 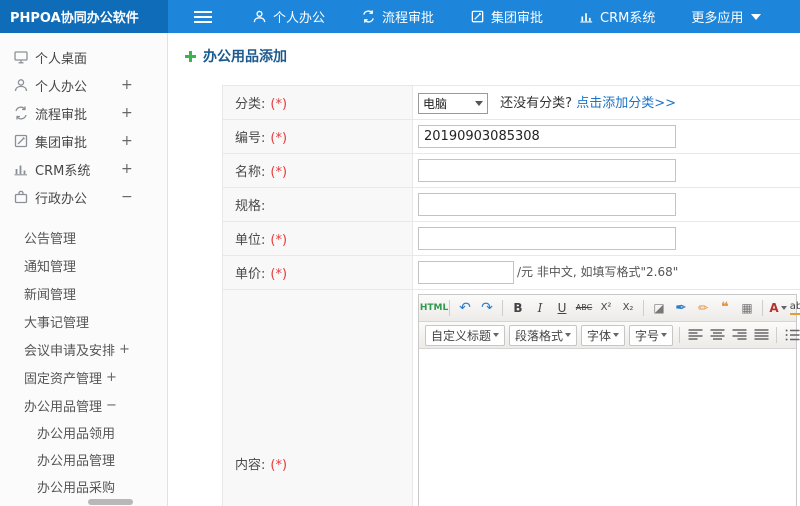 I want to click on nav-group-approval: 集团审批, so click(x=506, y=16).